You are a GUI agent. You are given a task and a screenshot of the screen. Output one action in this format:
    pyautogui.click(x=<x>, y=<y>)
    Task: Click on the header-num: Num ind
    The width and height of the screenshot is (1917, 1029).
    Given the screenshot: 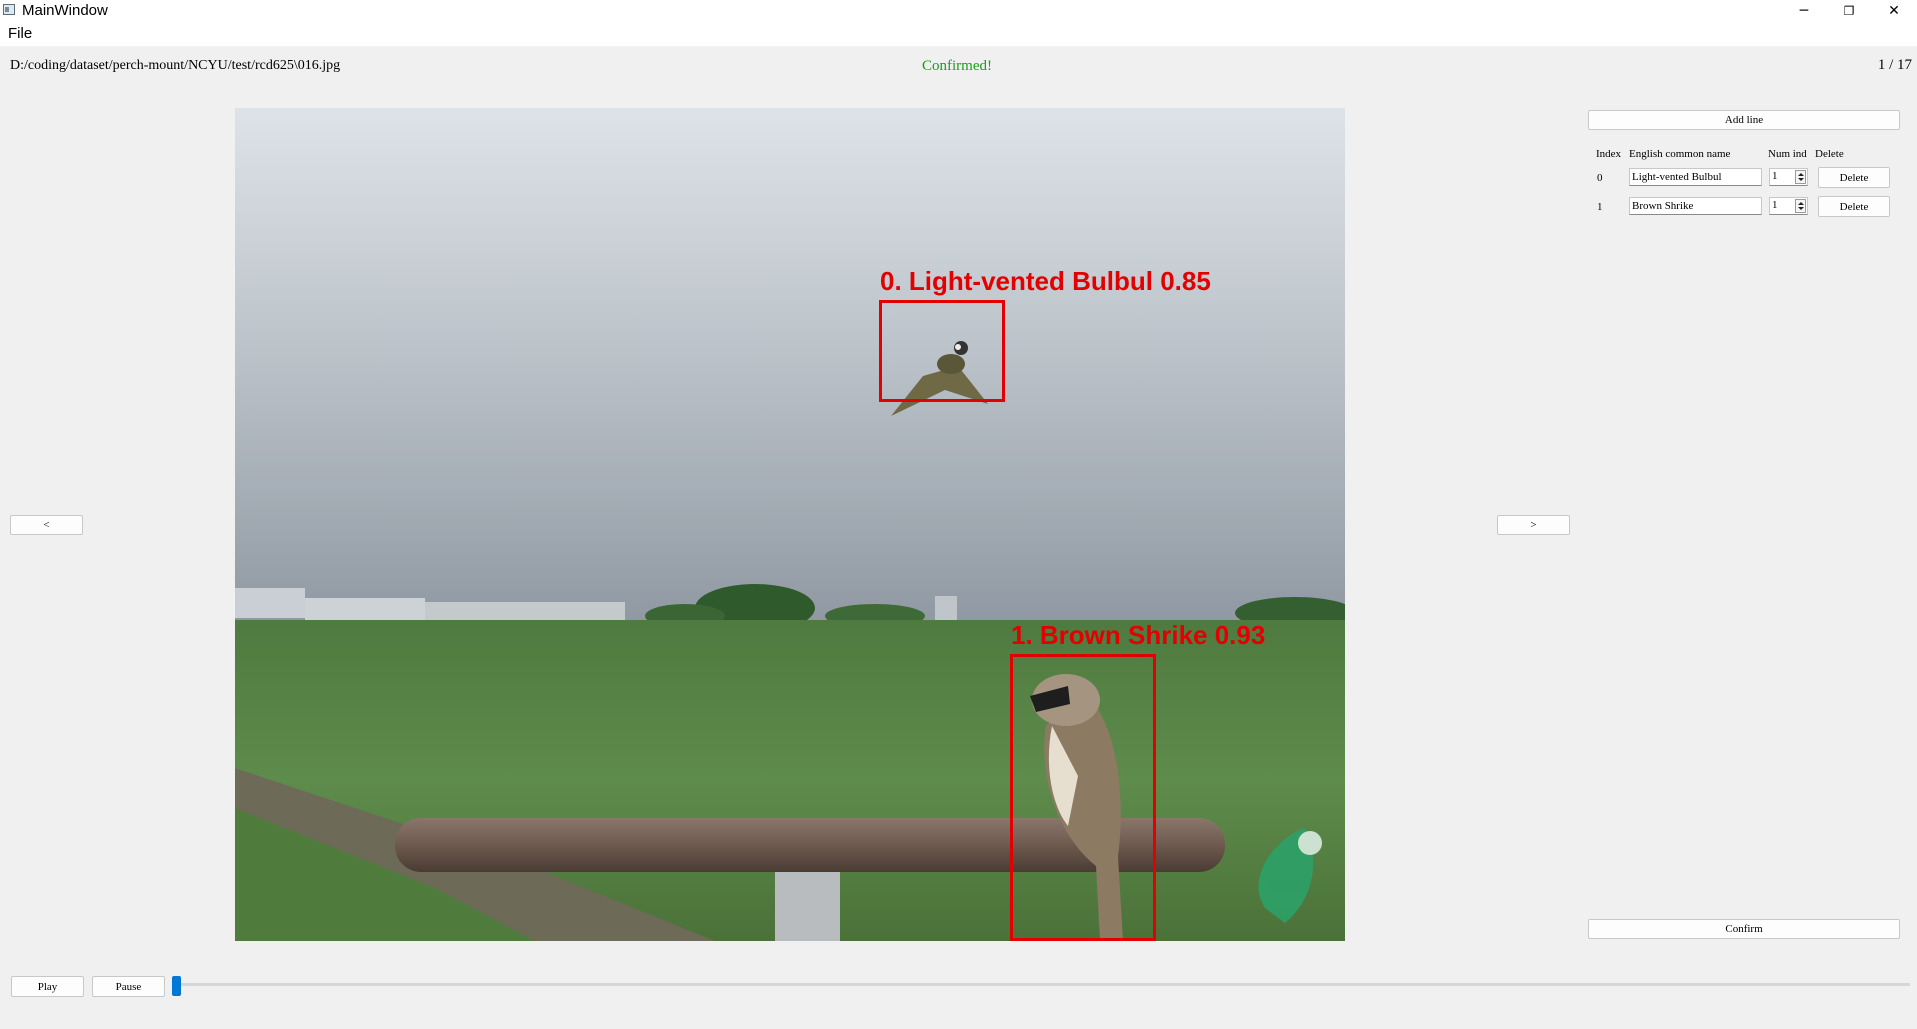 What is the action you would take?
    pyautogui.click(x=1787, y=154)
    